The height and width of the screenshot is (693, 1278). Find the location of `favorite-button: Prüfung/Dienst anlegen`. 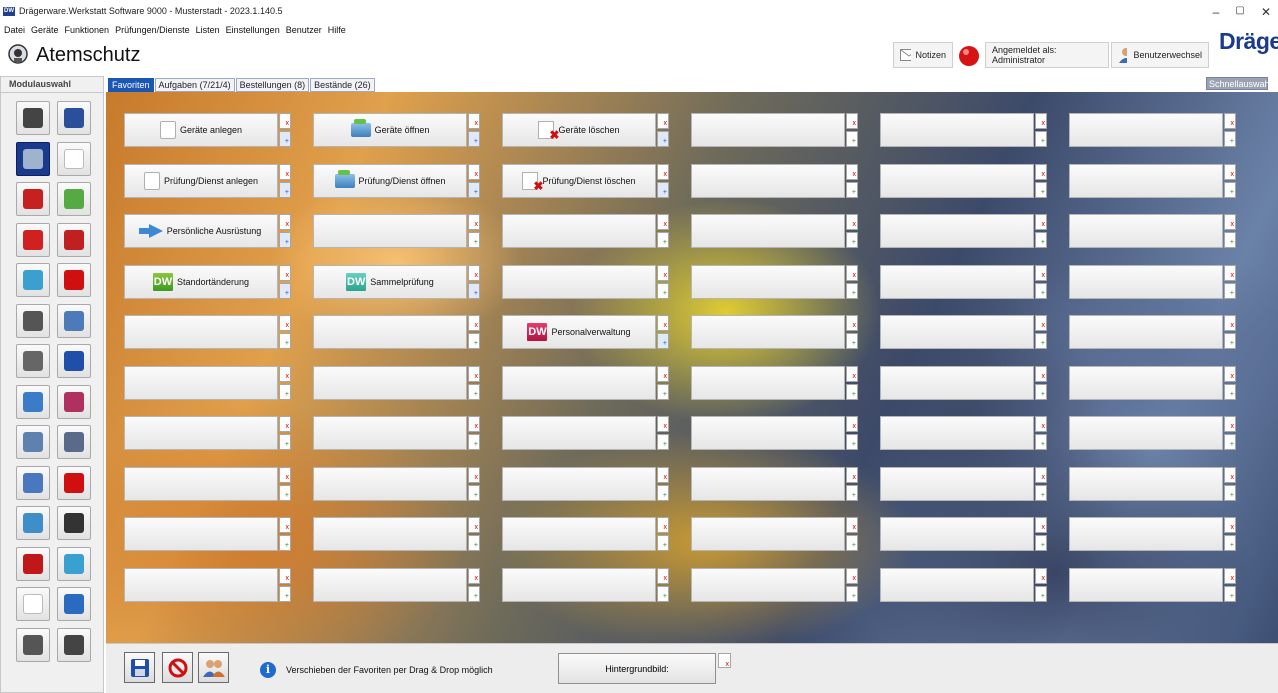

favorite-button: Prüfung/Dienst anlegen is located at coordinates (201, 180).